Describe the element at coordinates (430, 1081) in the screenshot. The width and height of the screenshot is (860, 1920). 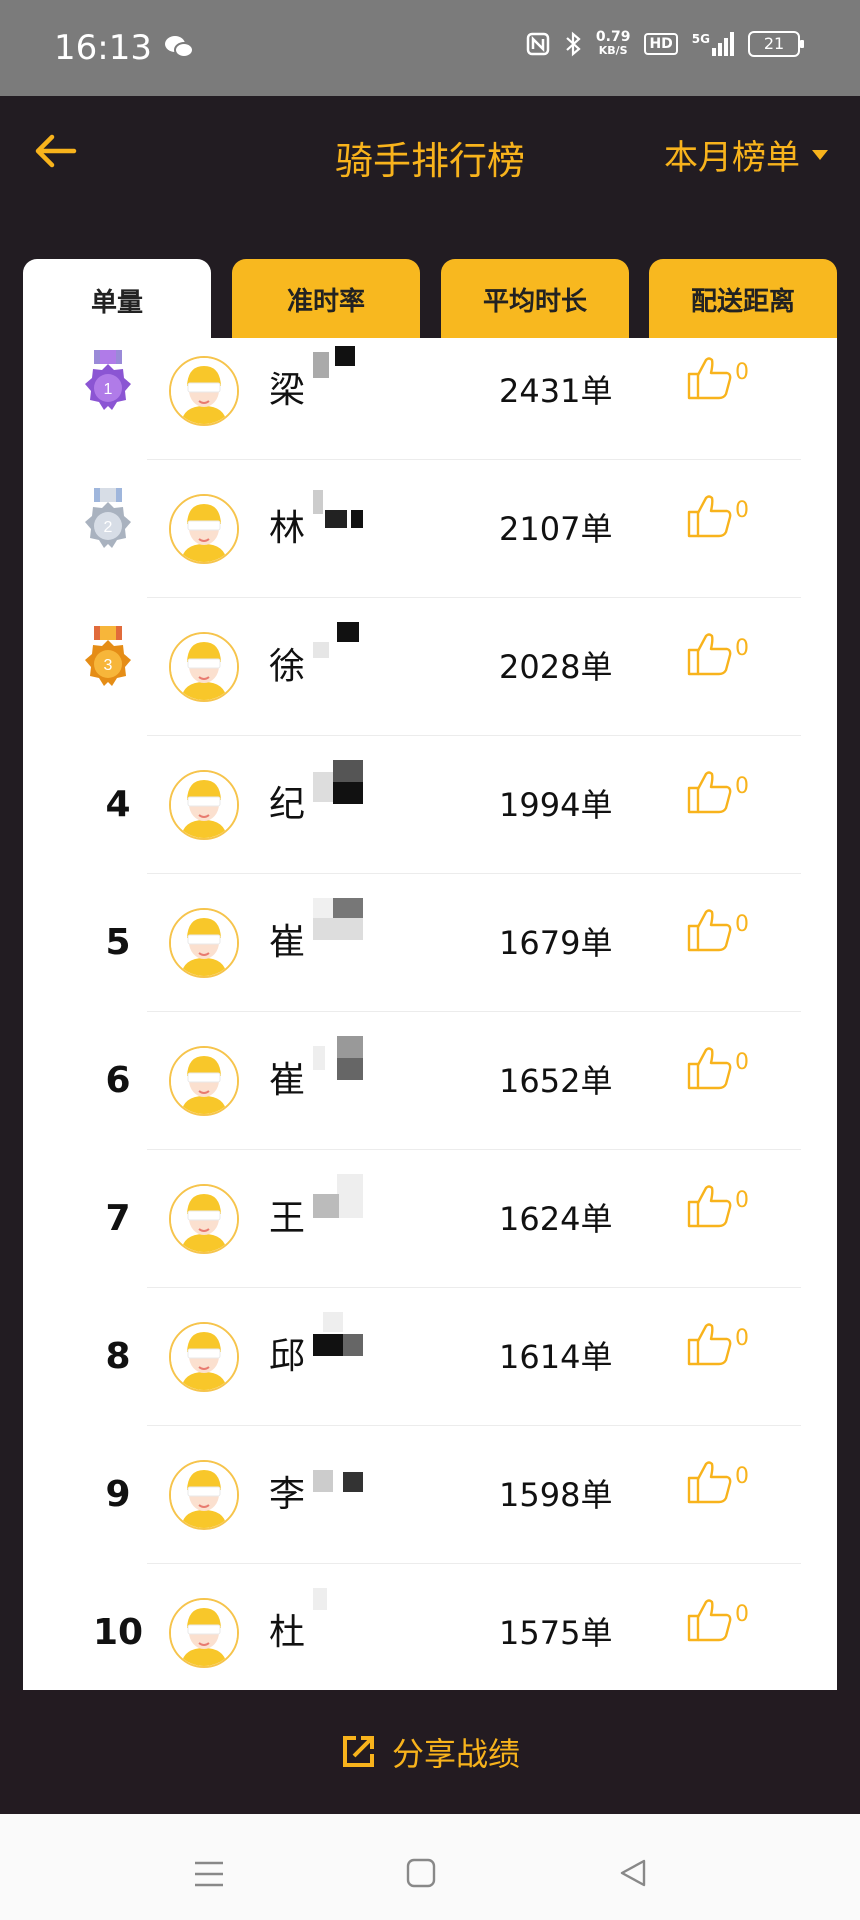
I see `table-row: 6 崔 1652单 0` at that location.